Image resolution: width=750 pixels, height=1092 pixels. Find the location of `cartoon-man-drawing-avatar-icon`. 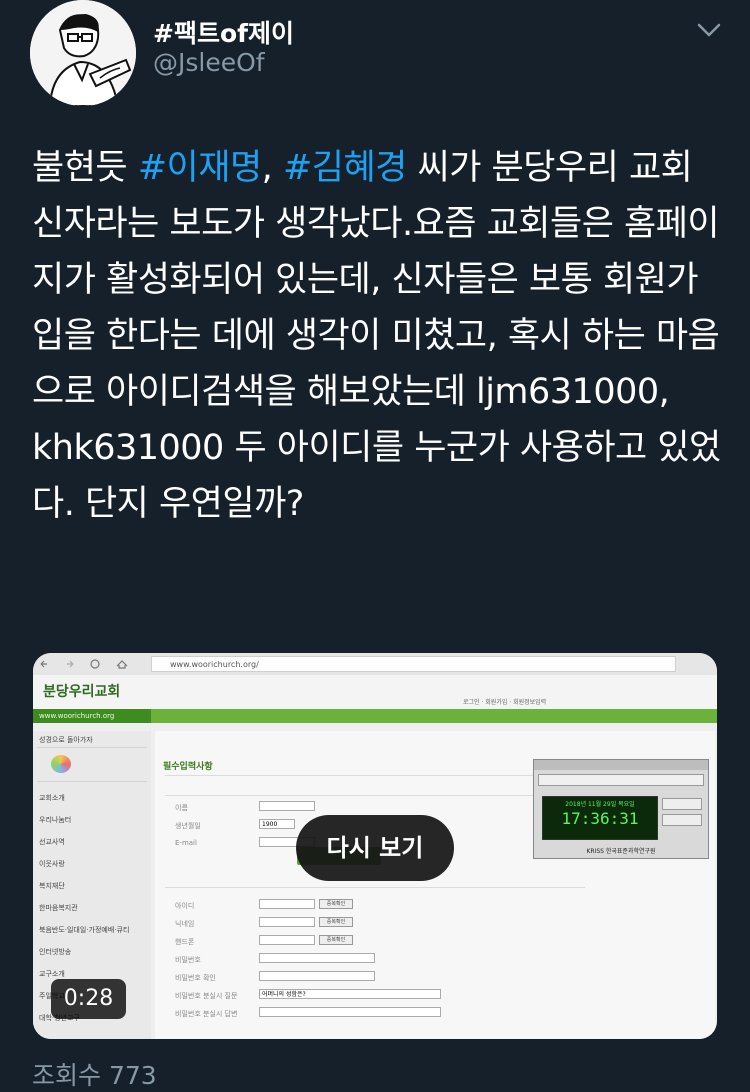

cartoon-man-drawing-avatar-icon is located at coordinates (83, 53).